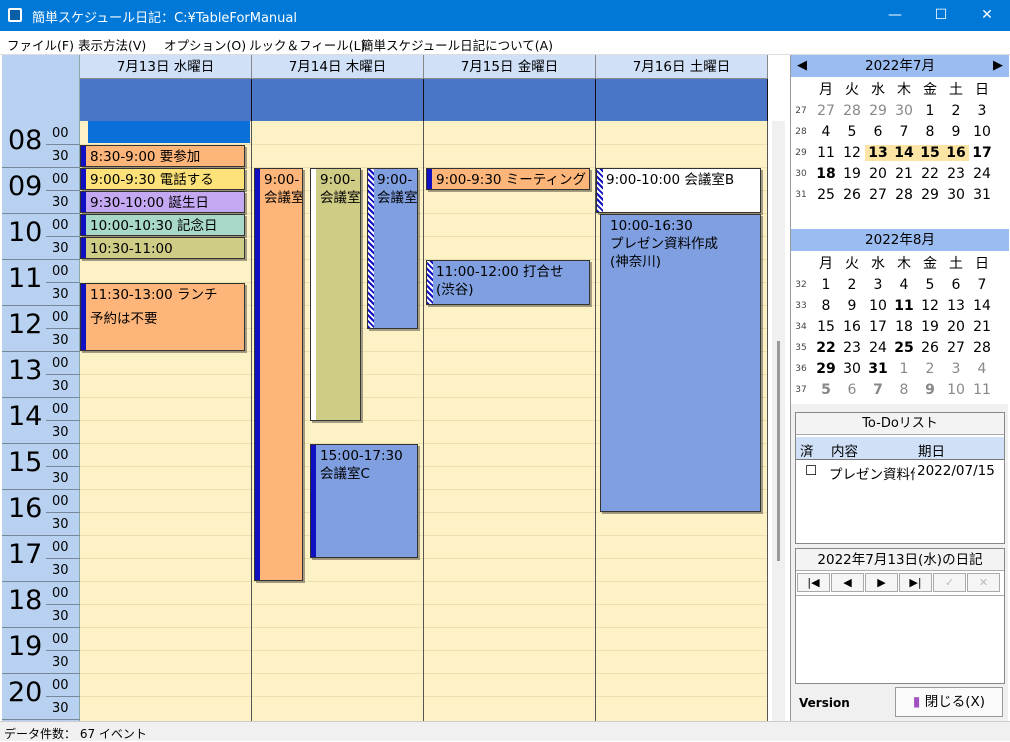 This screenshot has width=1010, height=742. What do you see at coordinates (680, 363) in the screenshot?
I see `event: 10:00-16:30 プレゼン資料作成 (神奈川)` at bounding box center [680, 363].